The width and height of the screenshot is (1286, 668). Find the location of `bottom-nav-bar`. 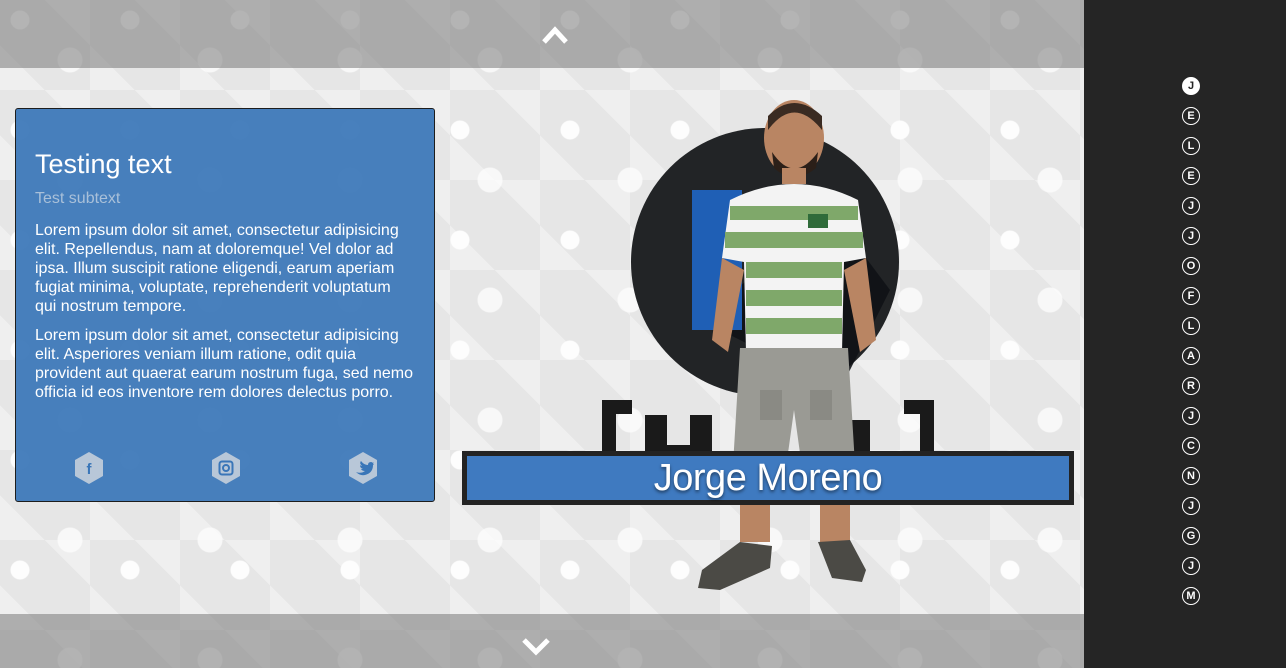

bottom-nav-bar is located at coordinates (542, 641).